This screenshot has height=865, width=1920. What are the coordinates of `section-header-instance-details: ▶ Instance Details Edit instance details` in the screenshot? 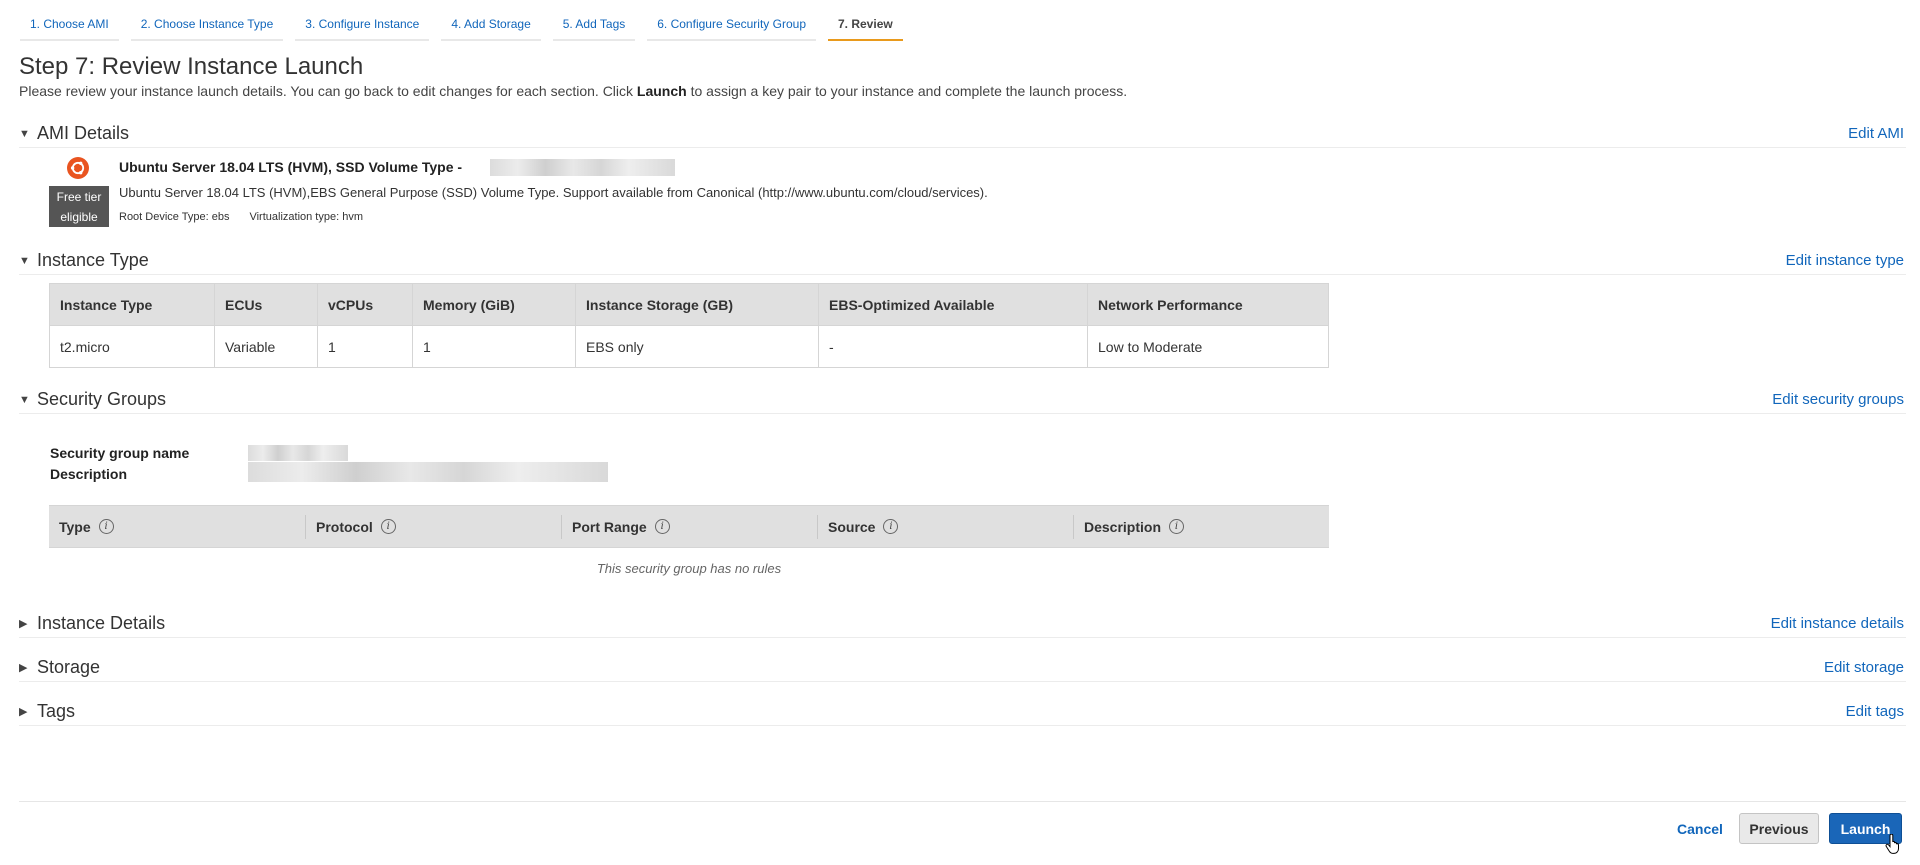 It's located at (962, 624).